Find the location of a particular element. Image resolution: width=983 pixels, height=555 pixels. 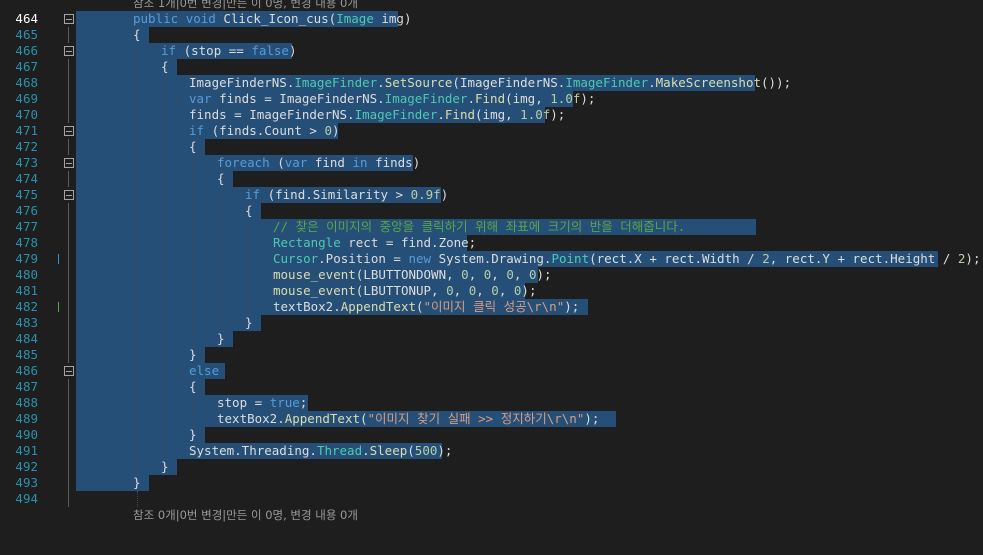

code-token: textBox2. is located at coordinates (307, 306).